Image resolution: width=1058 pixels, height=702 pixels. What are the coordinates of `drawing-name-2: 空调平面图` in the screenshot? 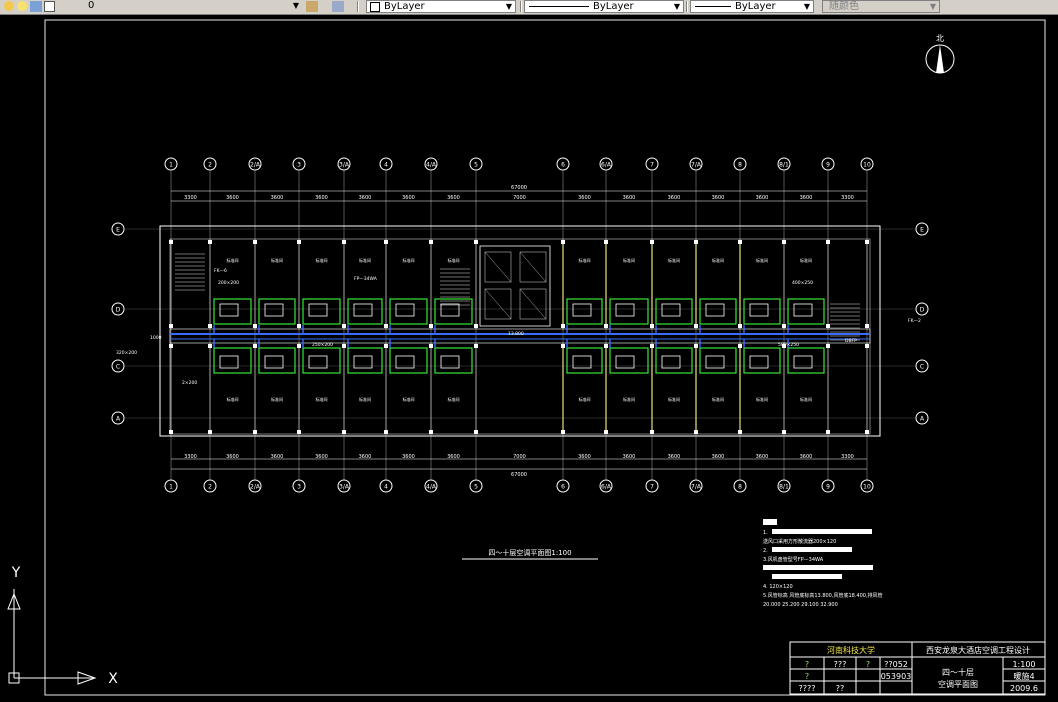 It's located at (958, 684).